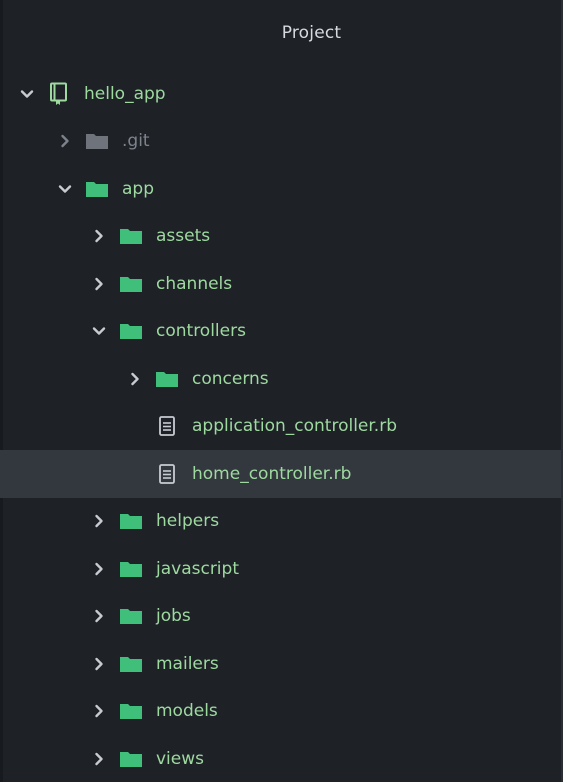 The image size is (563, 782). What do you see at coordinates (280, 664) in the screenshot?
I see `tree-item-mailers: mailers` at bounding box center [280, 664].